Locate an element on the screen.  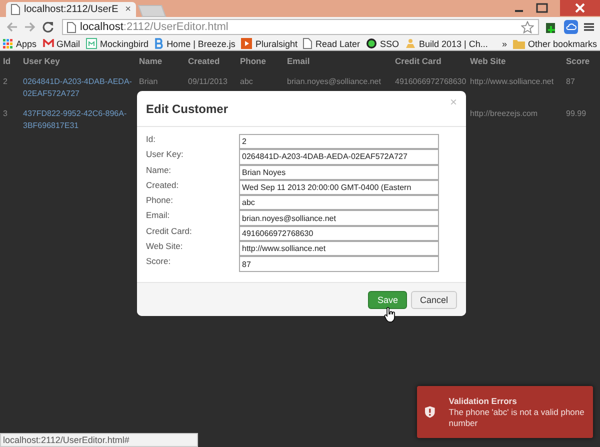
bookmark-link: Home | Breeze.js is located at coordinates (195, 43).